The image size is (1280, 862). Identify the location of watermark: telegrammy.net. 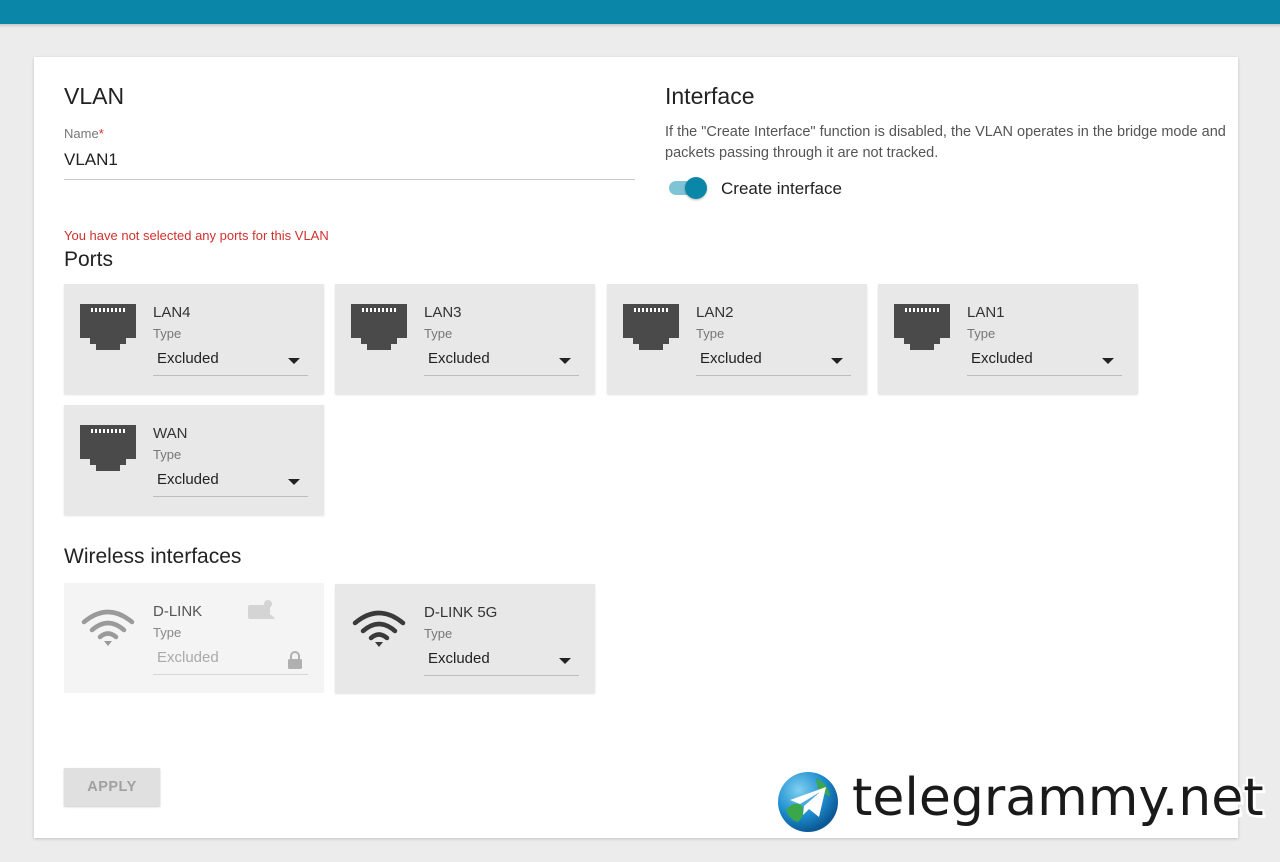
(1021, 802).